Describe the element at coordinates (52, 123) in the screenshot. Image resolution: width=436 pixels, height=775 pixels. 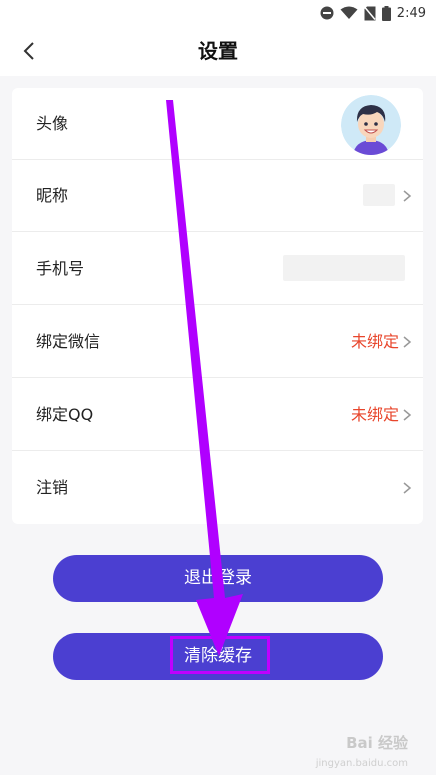
I see `avatar-label: 头像` at that location.